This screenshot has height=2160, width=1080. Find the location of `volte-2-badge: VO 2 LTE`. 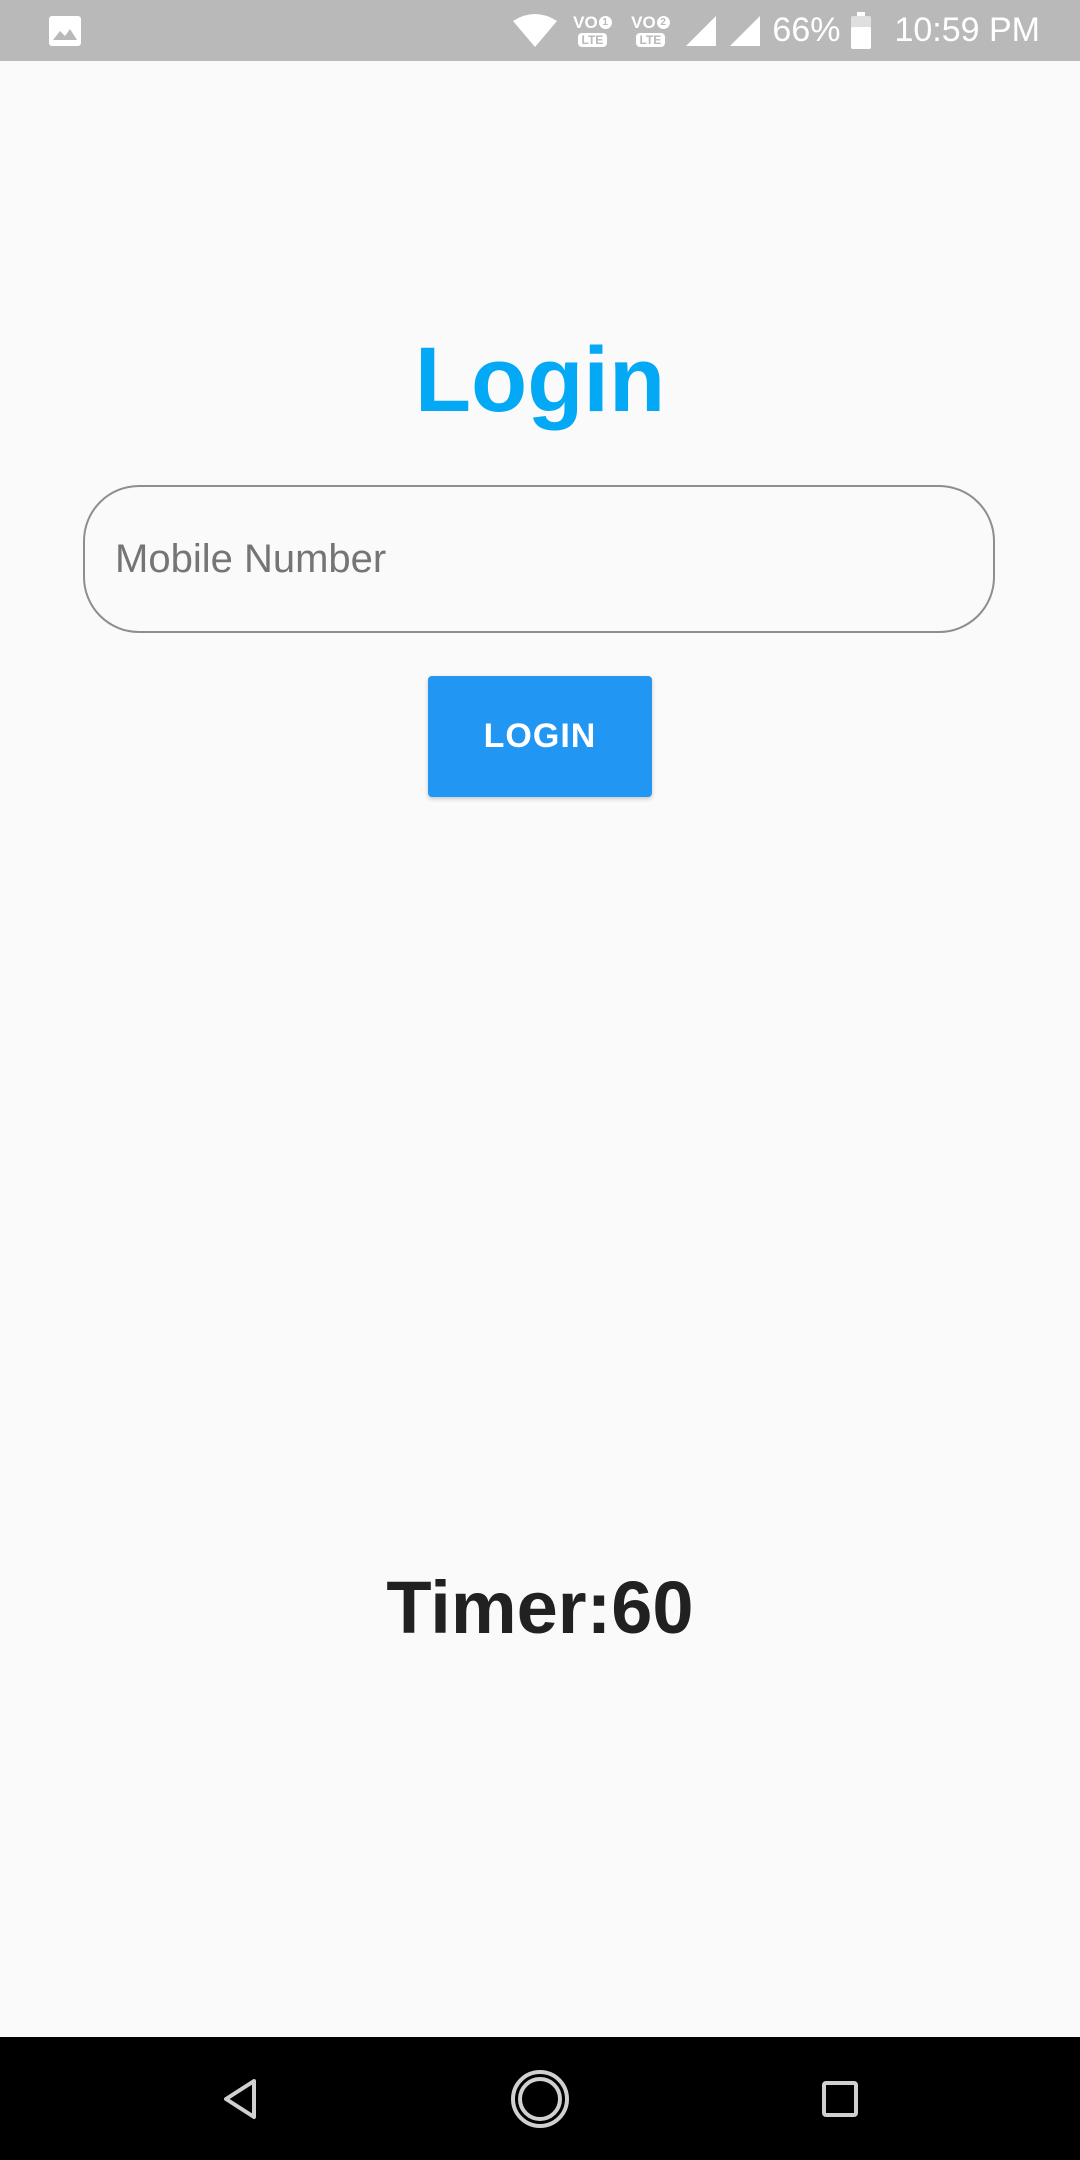

volte-2-badge: VO 2 LTE is located at coordinates (650, 30).